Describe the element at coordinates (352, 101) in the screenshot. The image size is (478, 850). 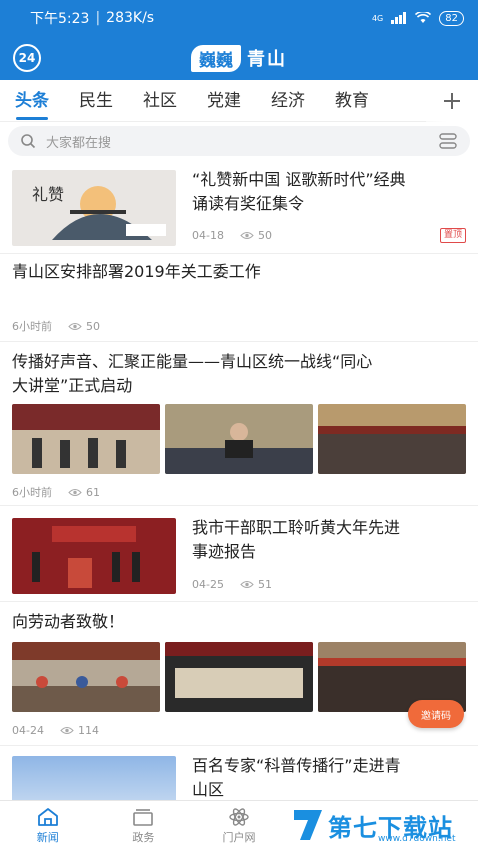
I see `tab-education: 教育` at that location.